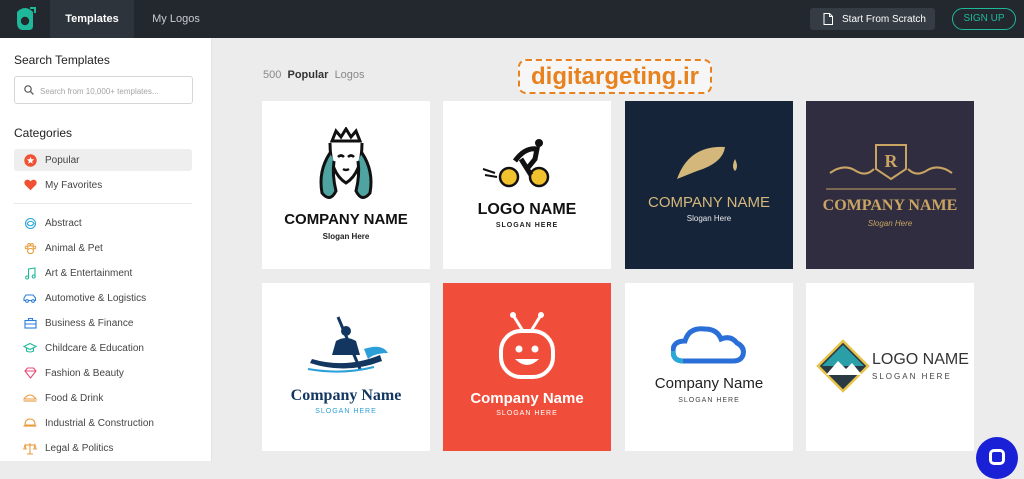  I want to click on cloud-icon, so click(708, 345).